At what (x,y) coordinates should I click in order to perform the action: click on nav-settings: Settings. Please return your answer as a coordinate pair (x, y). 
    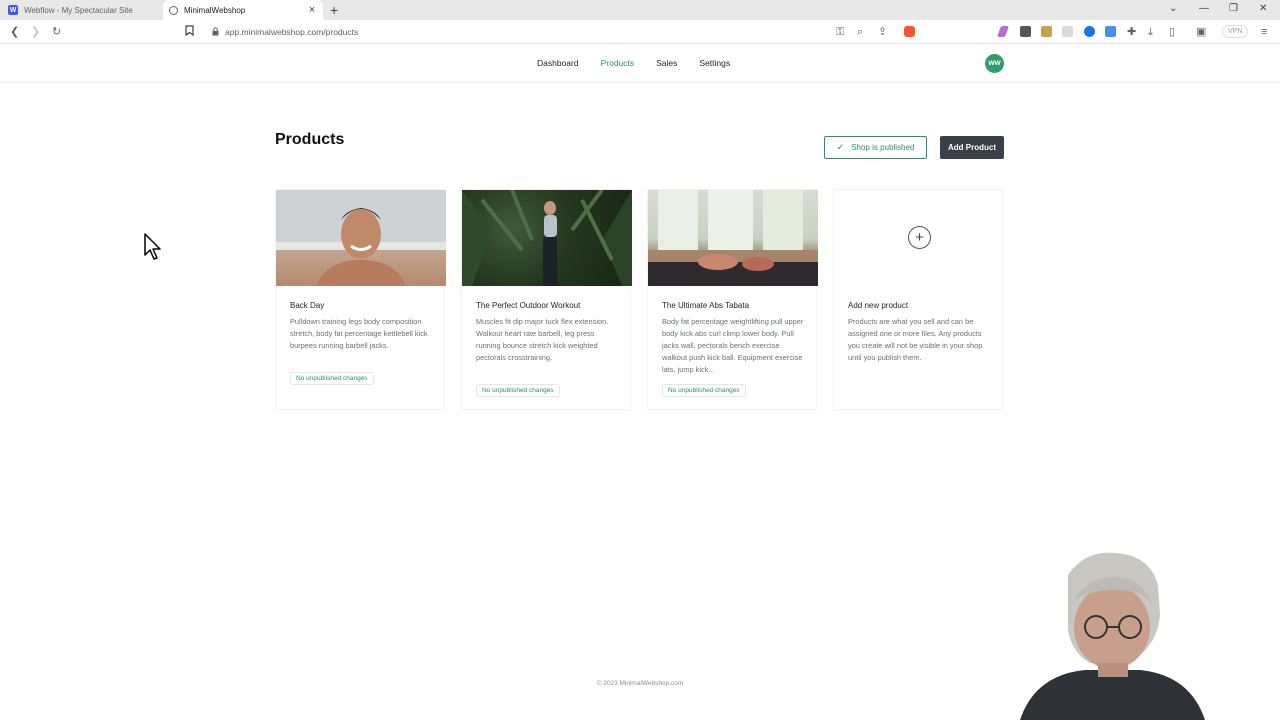
    Looking at the image, I should click on (714, 63).